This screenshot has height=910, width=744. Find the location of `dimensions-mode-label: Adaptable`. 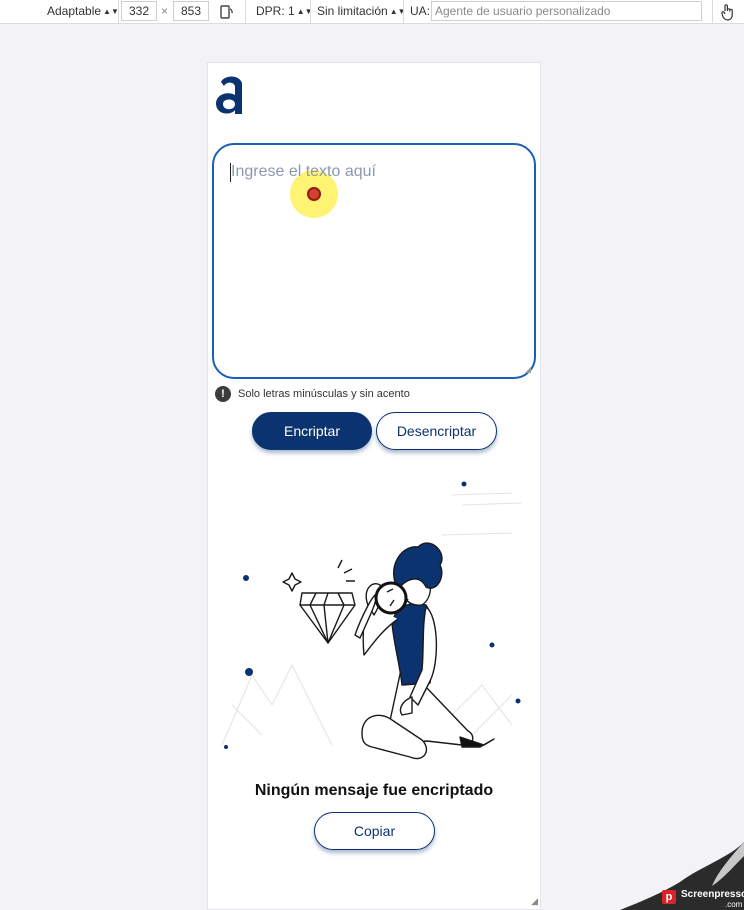

dimensions-mode-label: Adaptable is located at coordinates (74, 11).